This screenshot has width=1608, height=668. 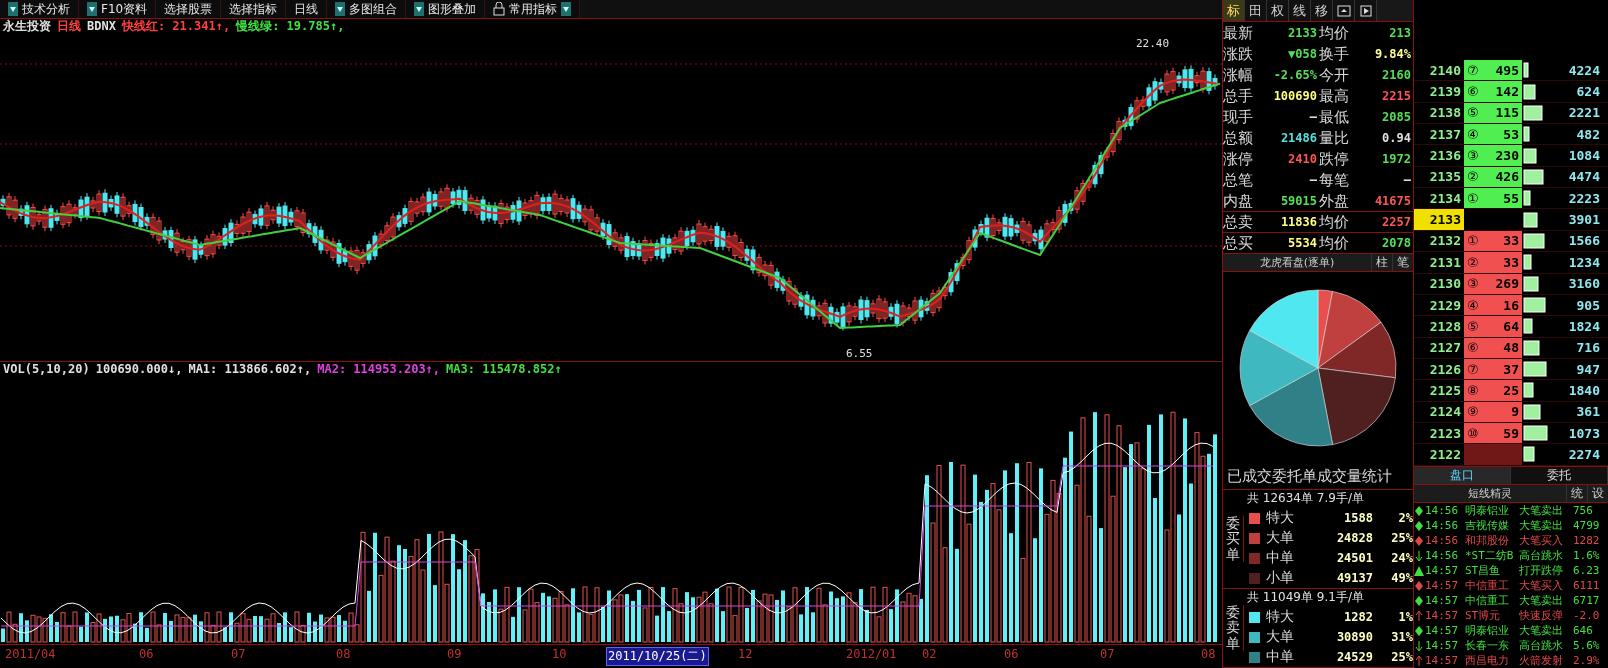 What do you see at coordinates (1238, 138) in the screenshot?
I see `quote-label: 总额` at bounding box center [1238, 138].